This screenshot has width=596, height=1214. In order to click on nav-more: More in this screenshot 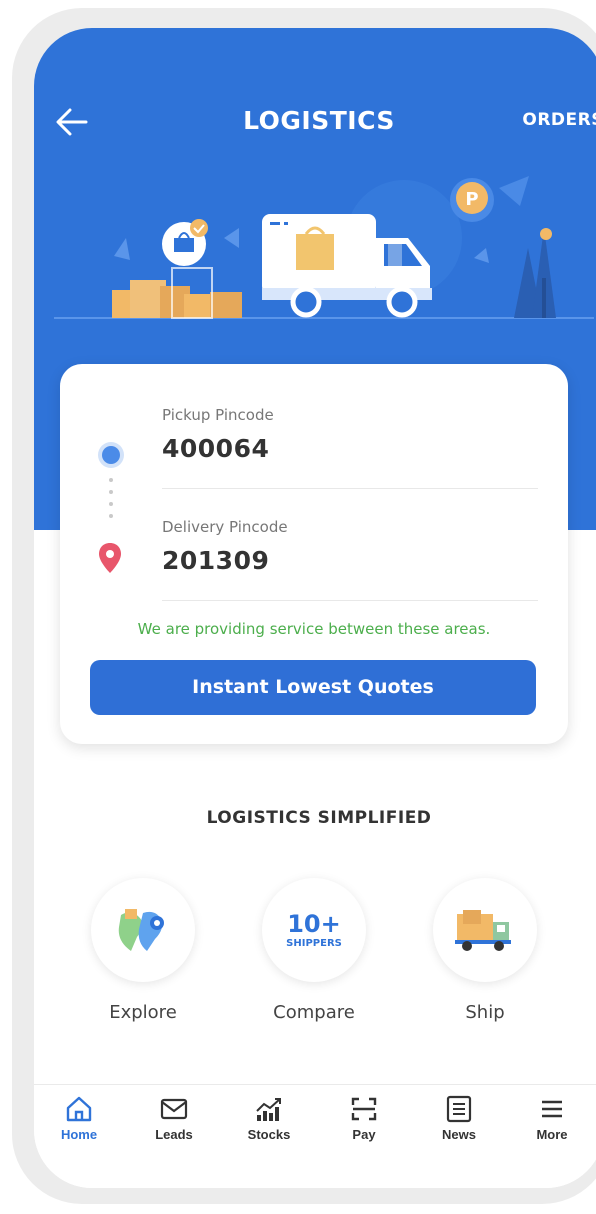, I will do `click(552, 1118)`.